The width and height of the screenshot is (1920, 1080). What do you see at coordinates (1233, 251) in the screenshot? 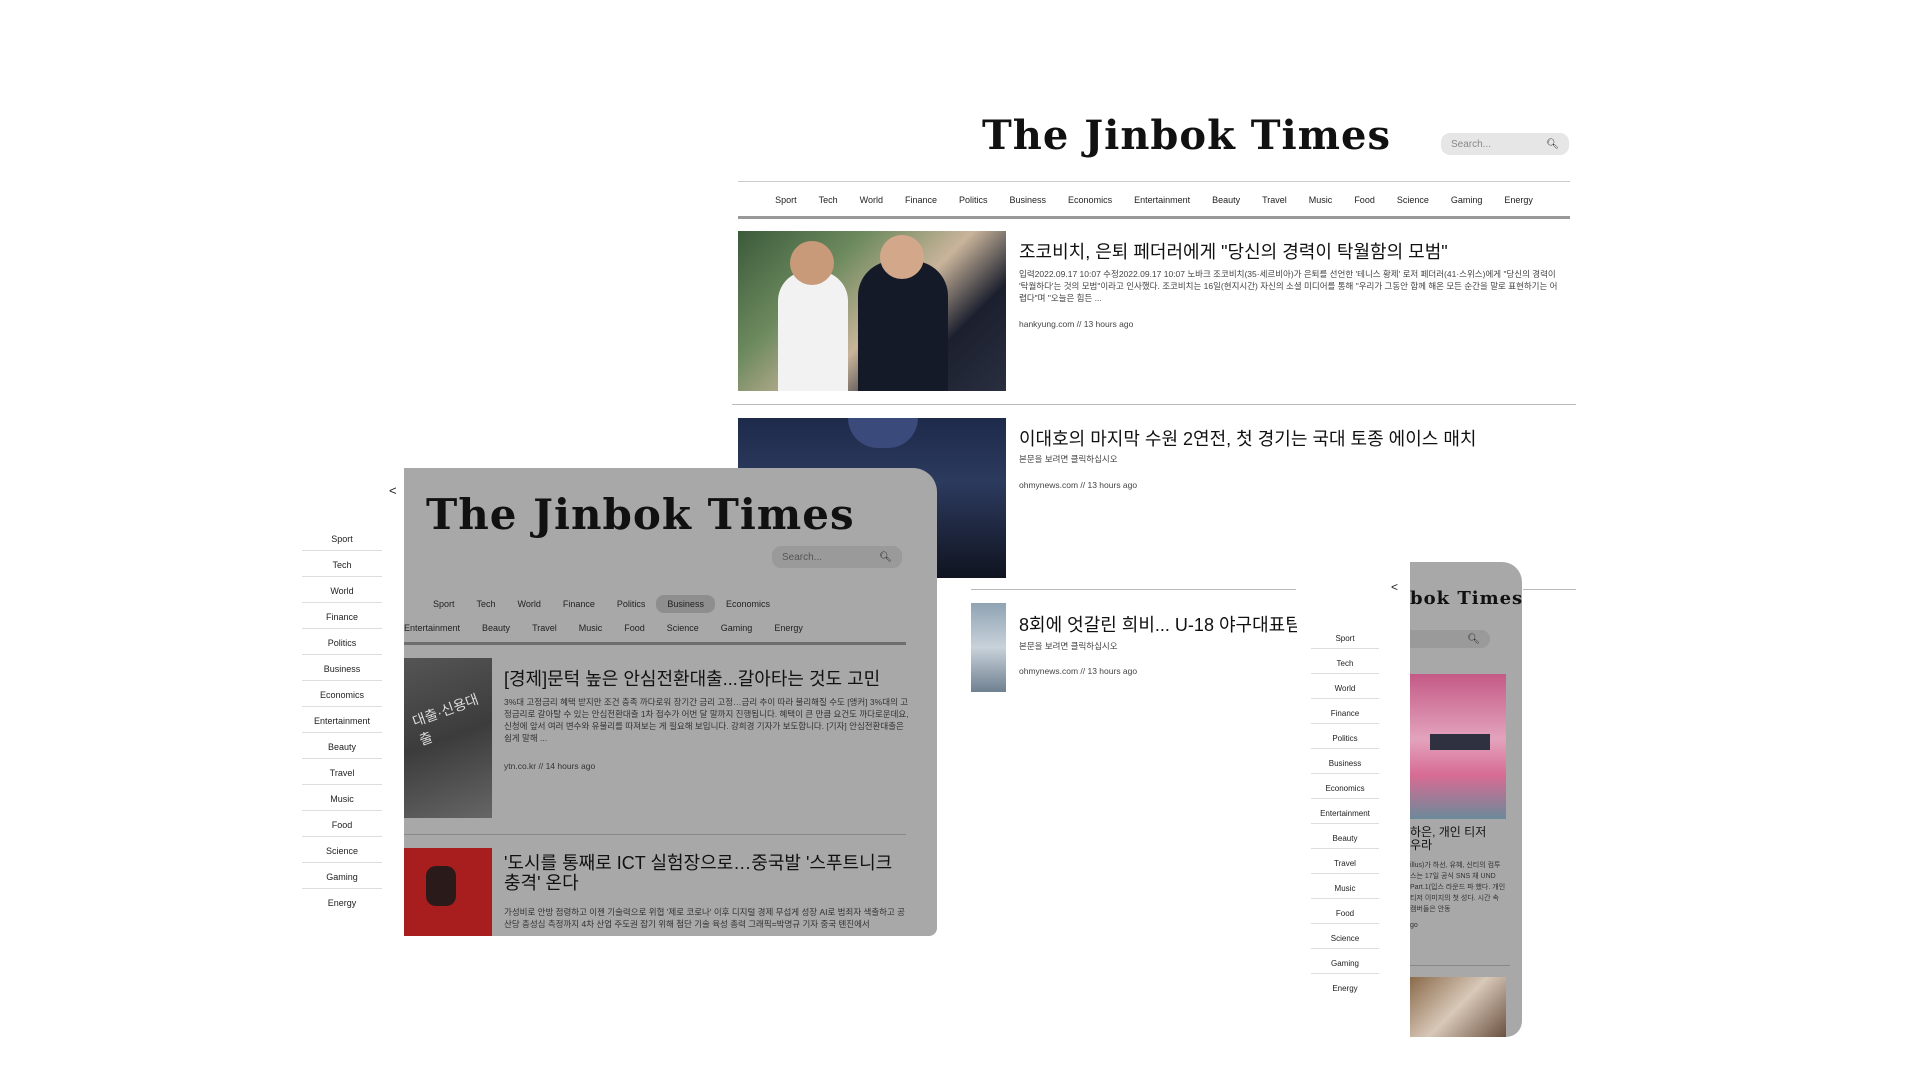
I see `article-title: 조코비치, 은퇴 페더러에게 "당신의 경력이 탁월함의 모범"` at bounding box center [1233, 251].